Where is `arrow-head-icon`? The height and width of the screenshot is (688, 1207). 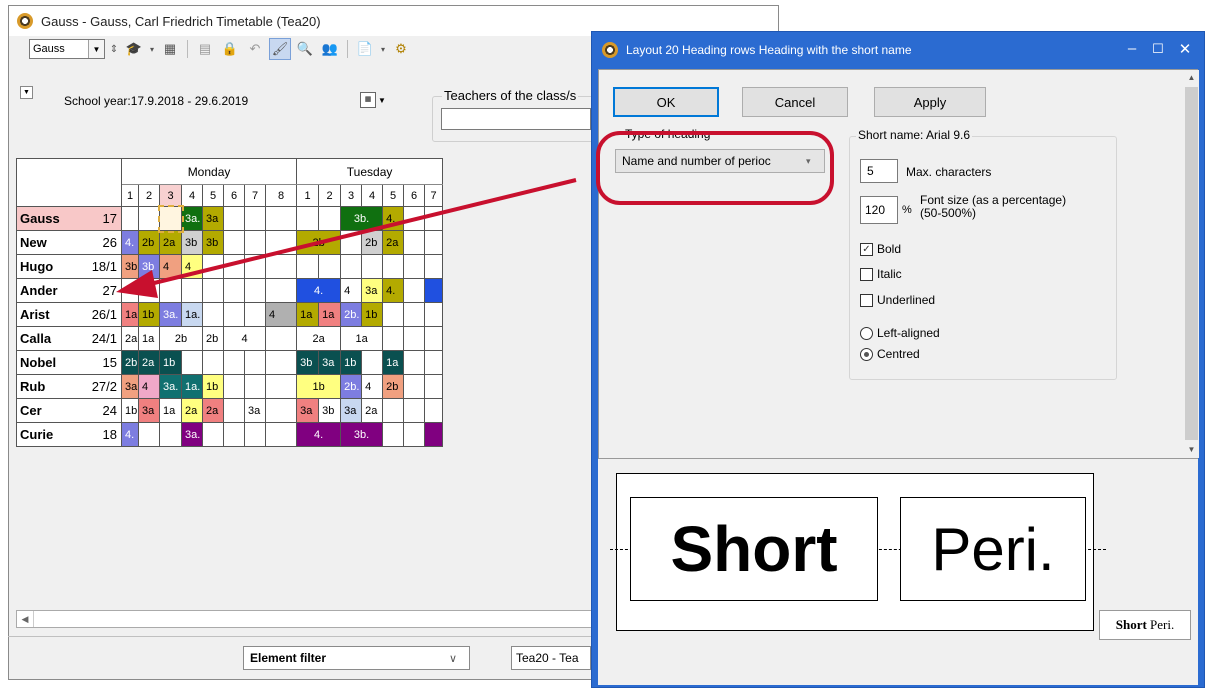
arrow-head-icon is located at coordinates (137, 284).